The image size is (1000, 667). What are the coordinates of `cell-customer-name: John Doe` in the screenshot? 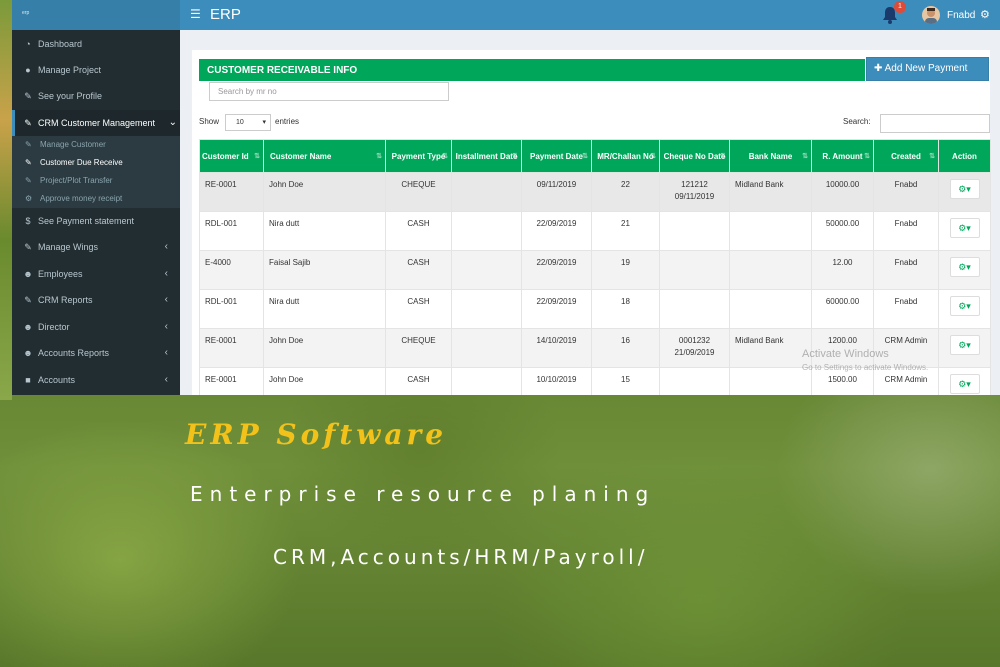 It's located at (324, 348).